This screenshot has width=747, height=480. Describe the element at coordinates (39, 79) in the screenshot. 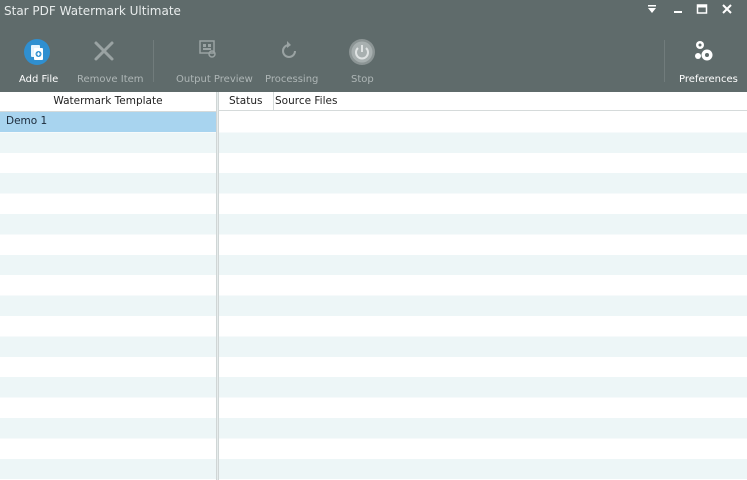

I see `add-file-label: Add File` at that location.